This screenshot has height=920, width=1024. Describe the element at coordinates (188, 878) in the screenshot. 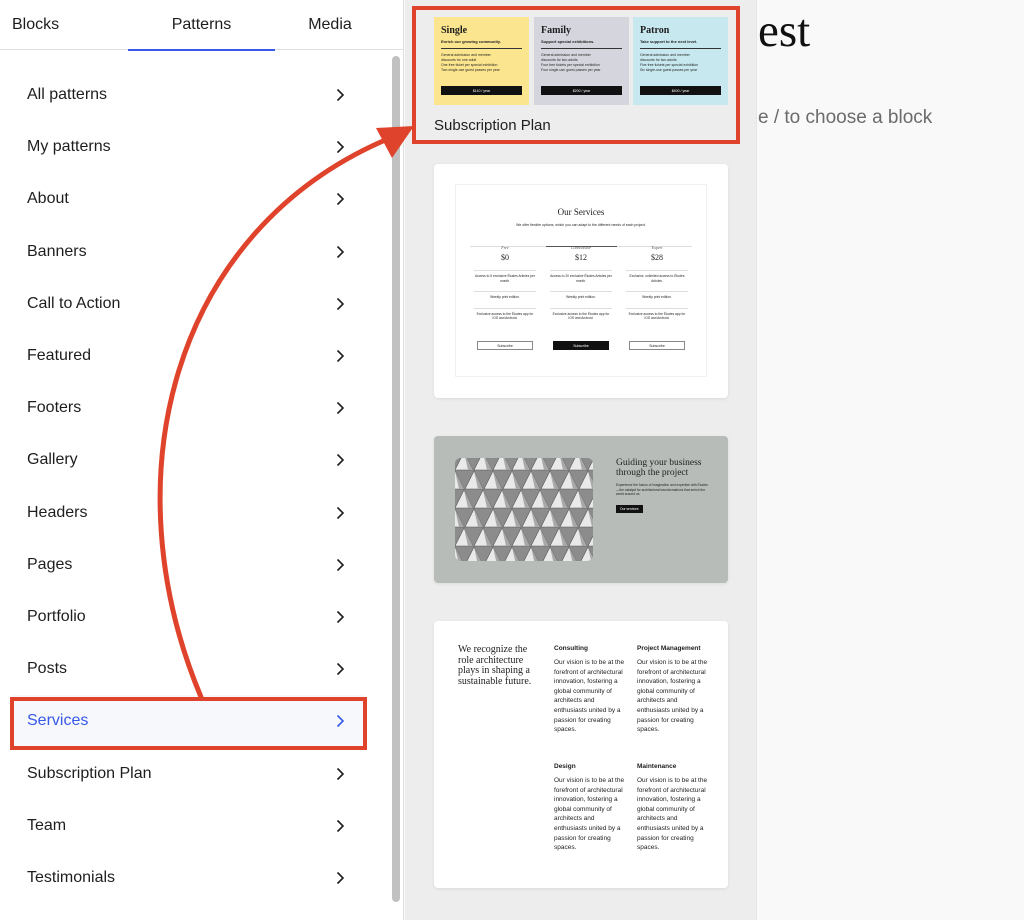

I see `category-item: Testimonials` at that location.